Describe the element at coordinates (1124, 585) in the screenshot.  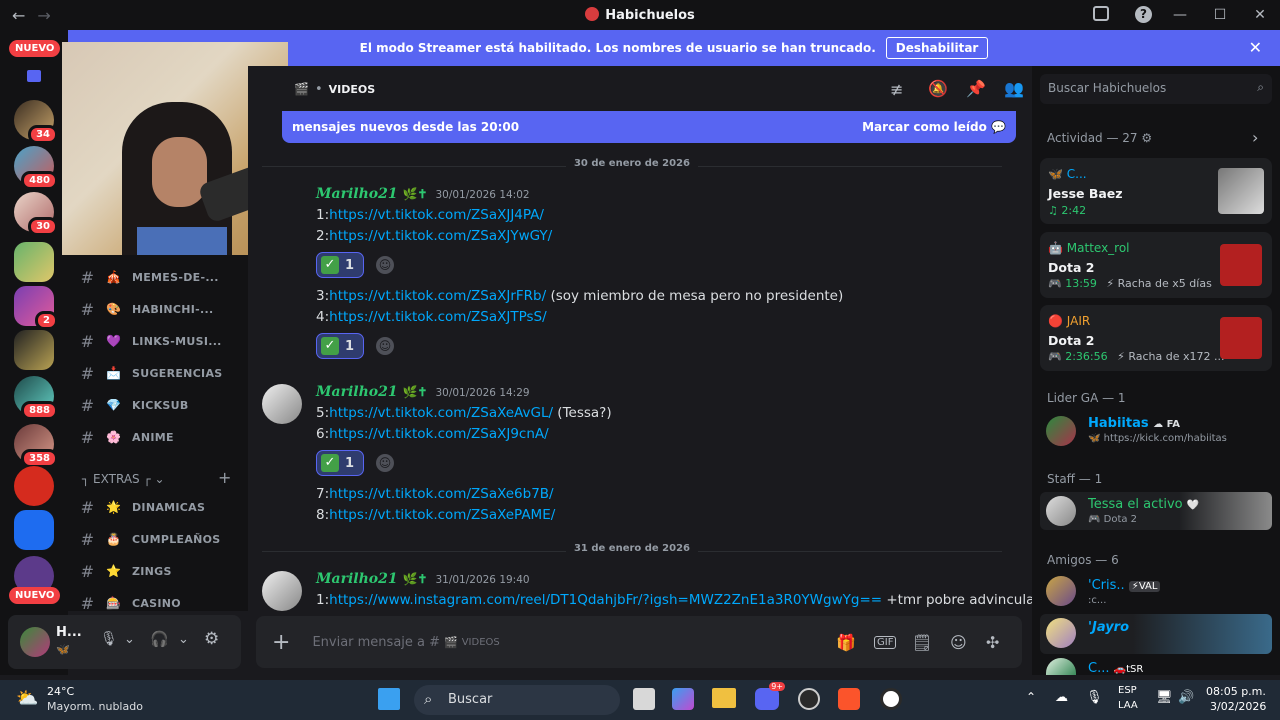
I see `member-name: 'Cris.. ⚡VAL` at that location.